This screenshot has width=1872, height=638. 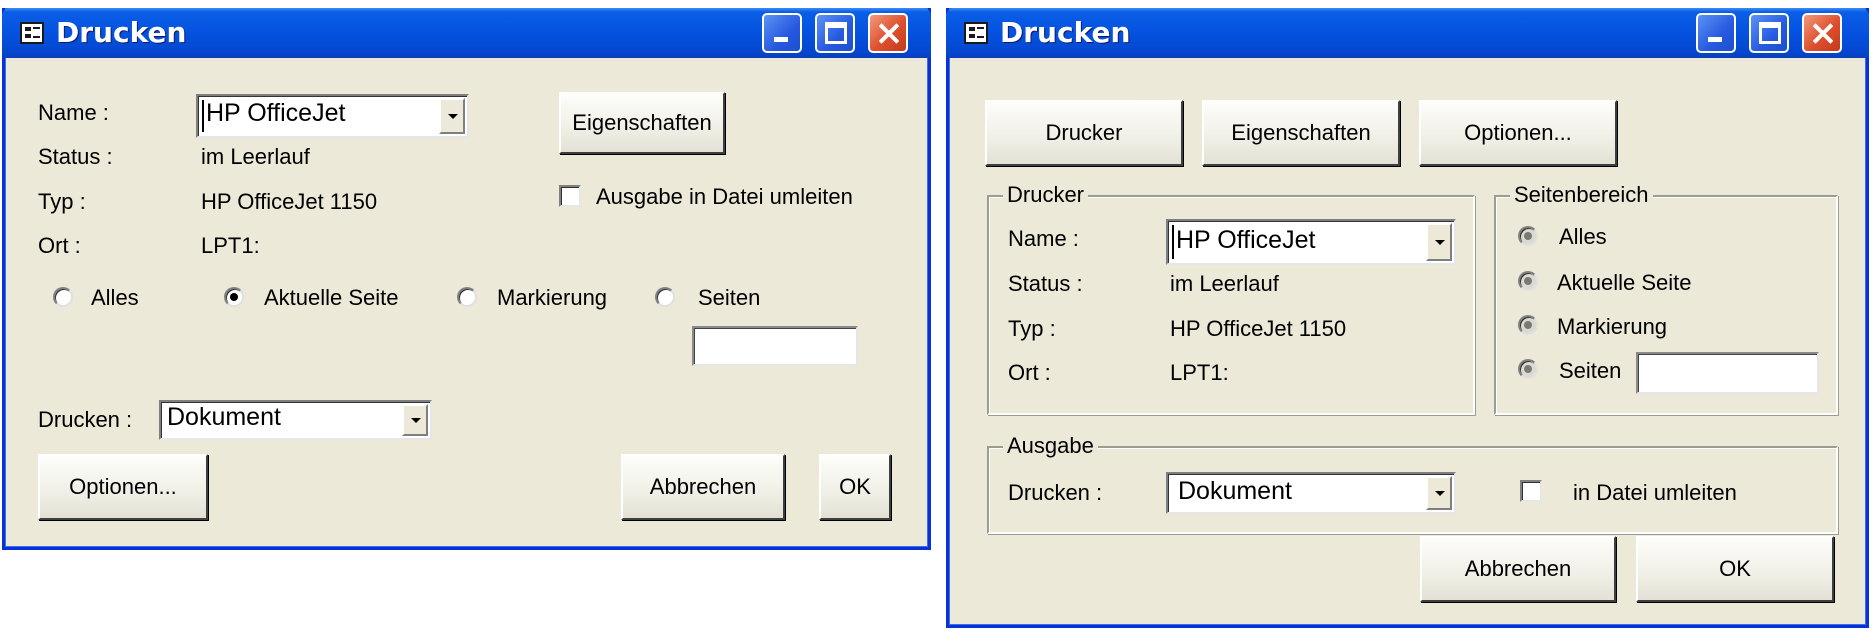 What do you see at coordinates (1581, 195) in the screenshot?
I see `page-range-group-title: Seitenbereich` at bounding box center [1581, 195].